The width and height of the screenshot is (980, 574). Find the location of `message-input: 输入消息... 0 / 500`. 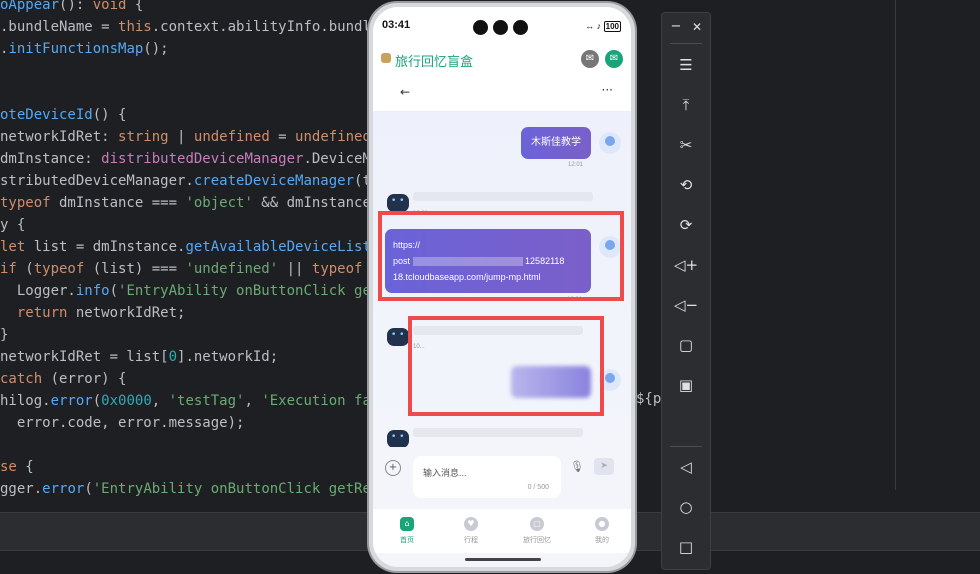

message-input: 输入消息... 0 / 500 is located at coordinates (487, 477).